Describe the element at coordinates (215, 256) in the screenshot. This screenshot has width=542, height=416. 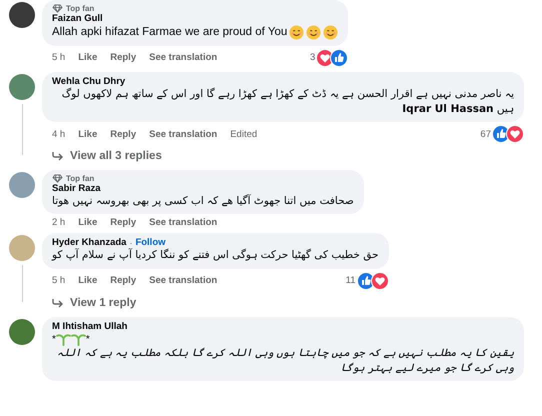
I see `comment-text: حق خطیب کی گھٹیا حرکت ہوگی اس فتنے کو ننگا کردیا آپ نے سلام آپ کو` at that location.